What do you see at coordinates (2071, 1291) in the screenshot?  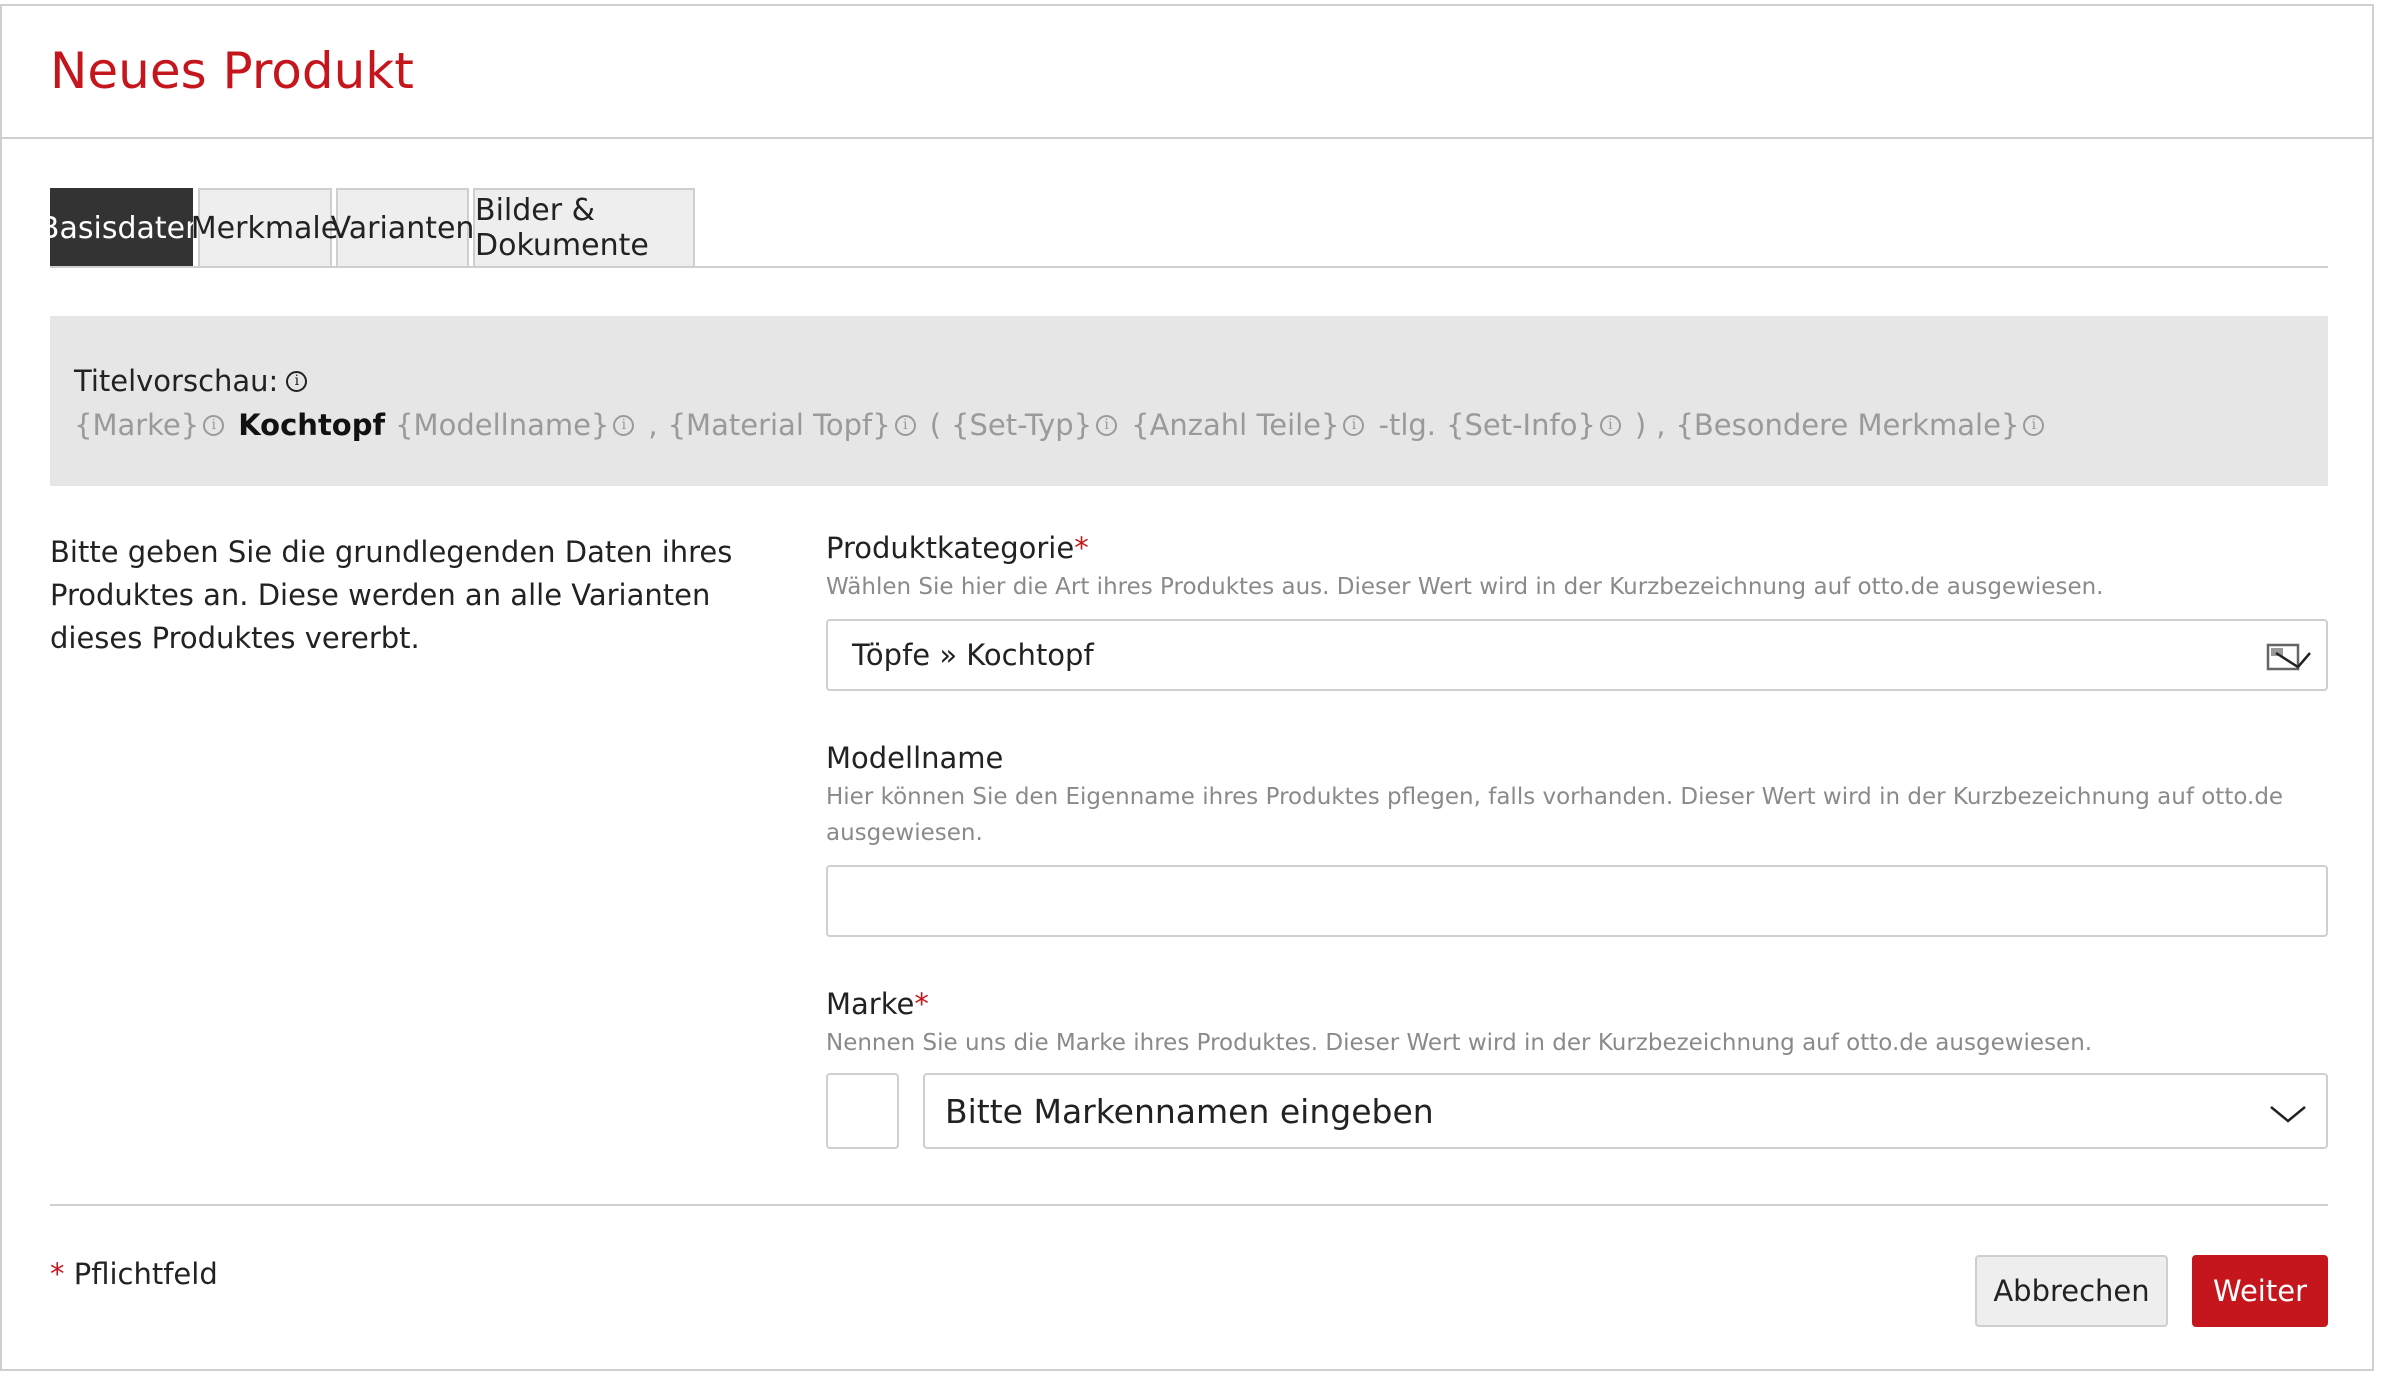 I see `cancel-button: Abbrechen` at bounding box center [2071, 1291].